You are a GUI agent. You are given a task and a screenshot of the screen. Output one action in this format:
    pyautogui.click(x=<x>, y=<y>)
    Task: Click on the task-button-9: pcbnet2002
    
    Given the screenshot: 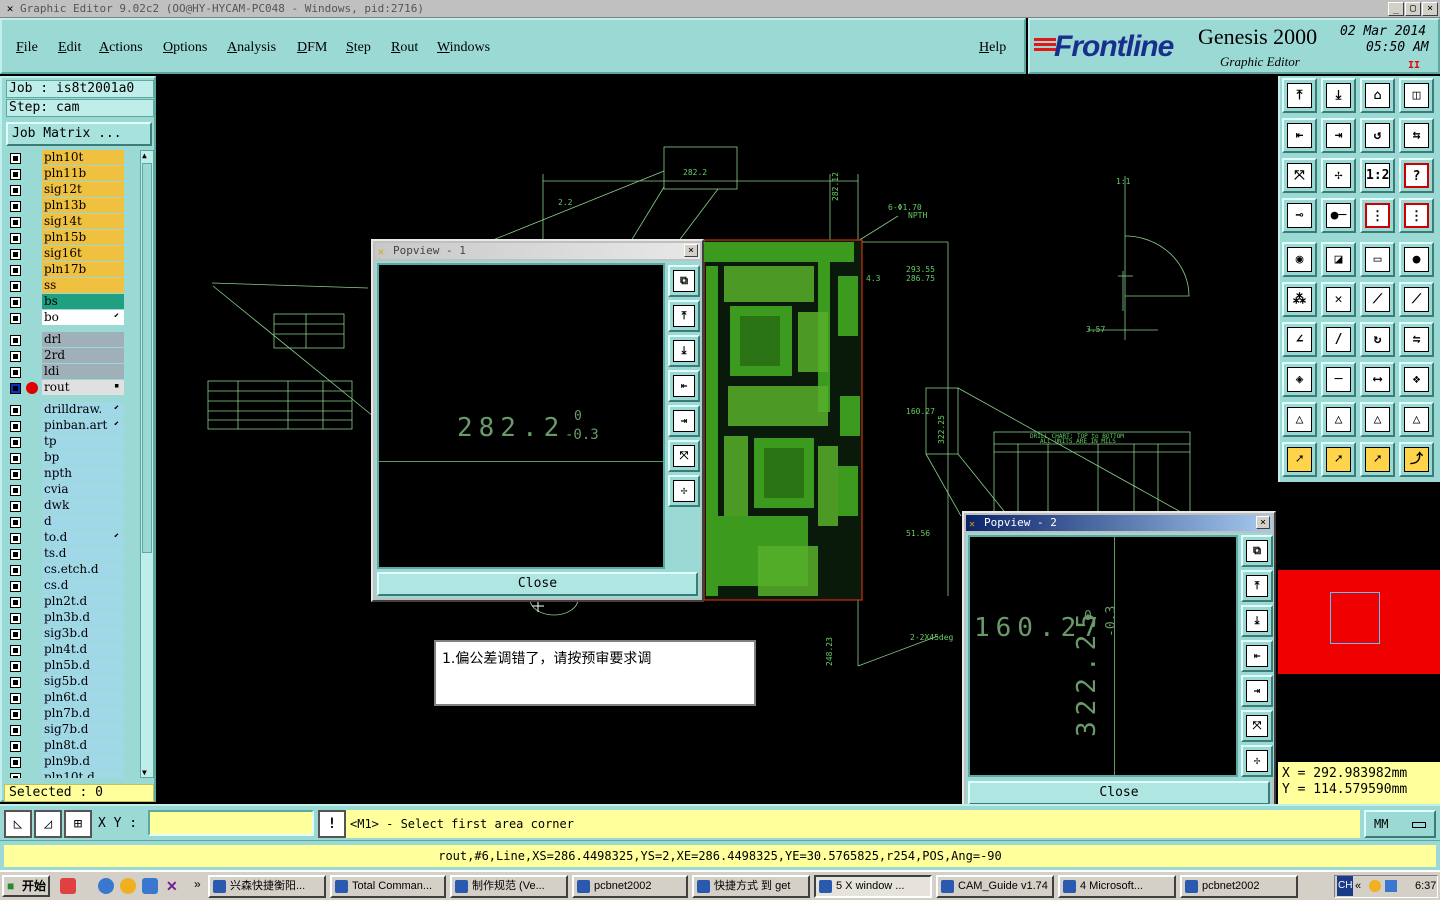 What is the action you would take?
    pyautogui.click(x=1239, y=886)
    